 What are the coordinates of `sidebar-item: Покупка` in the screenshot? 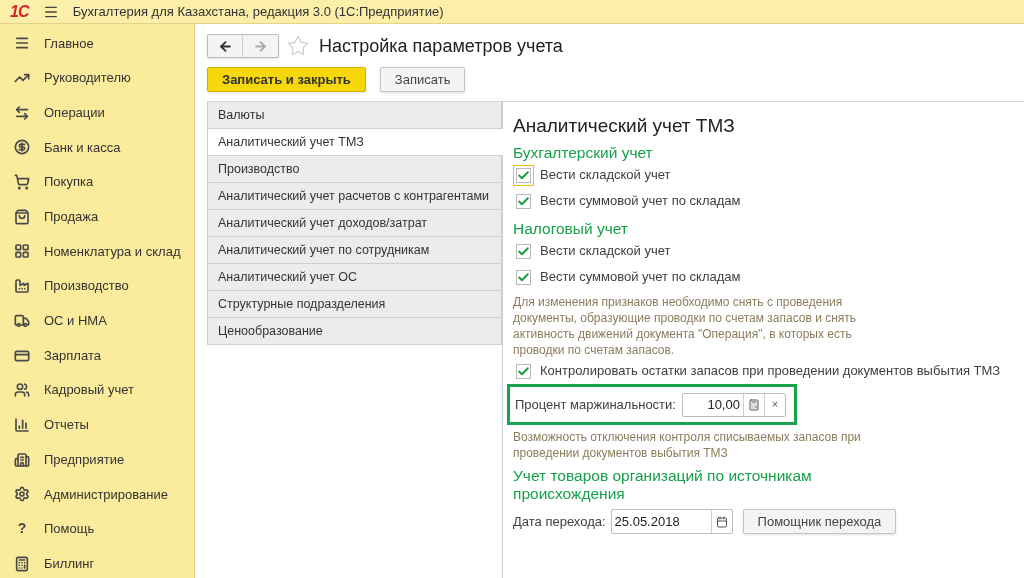 It's located at (97, 182).